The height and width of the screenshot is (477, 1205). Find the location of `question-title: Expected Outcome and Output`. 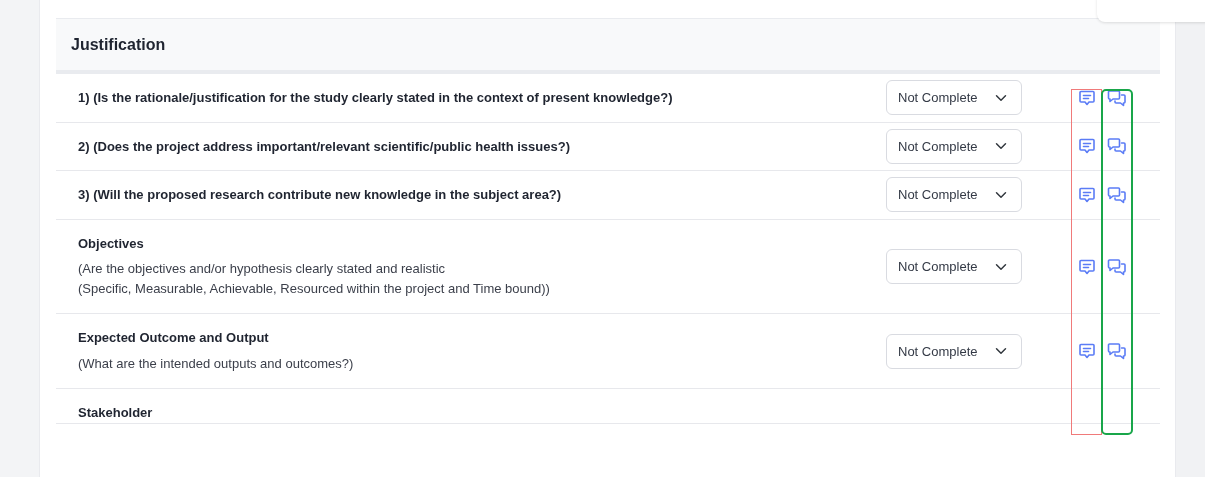

question-title: Expected Outcome and Output is located at coordinates (174, 338).